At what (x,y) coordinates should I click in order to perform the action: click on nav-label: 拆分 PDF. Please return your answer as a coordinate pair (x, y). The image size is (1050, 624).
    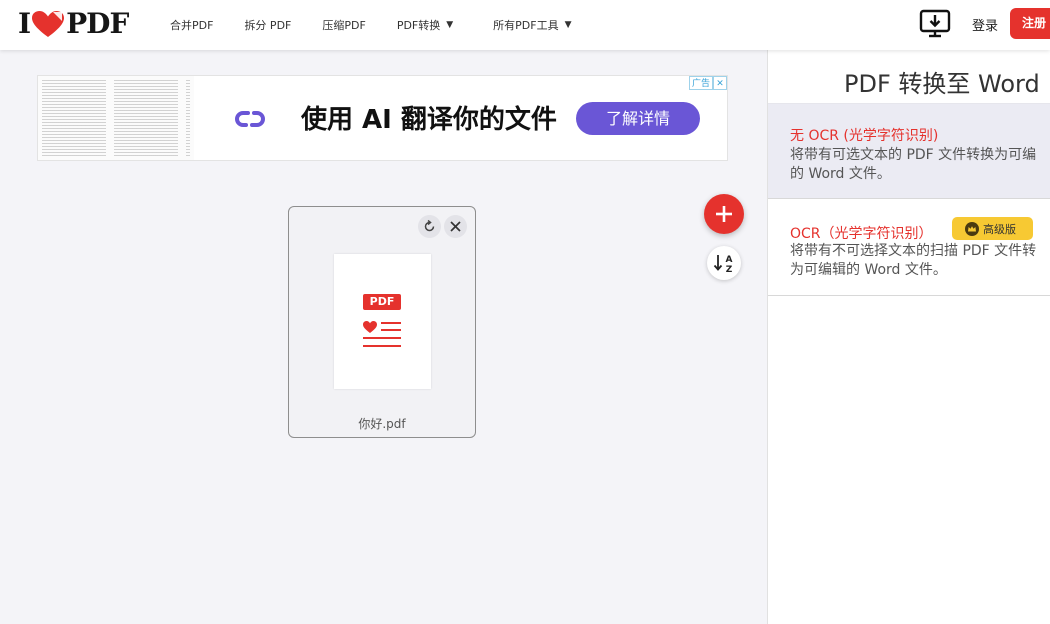
    Looking at the image, I should click on (268, 25).